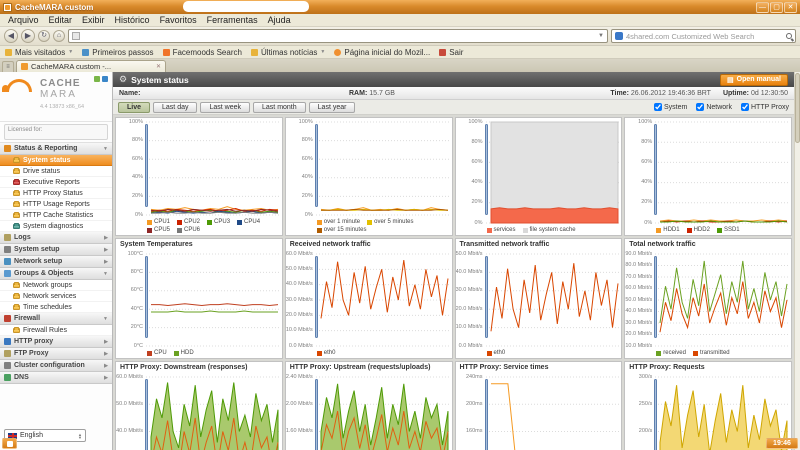  Describe the element at coordinates (782, 443) in the screenshot. I see `taskbar-clock: 19:46` at that location.